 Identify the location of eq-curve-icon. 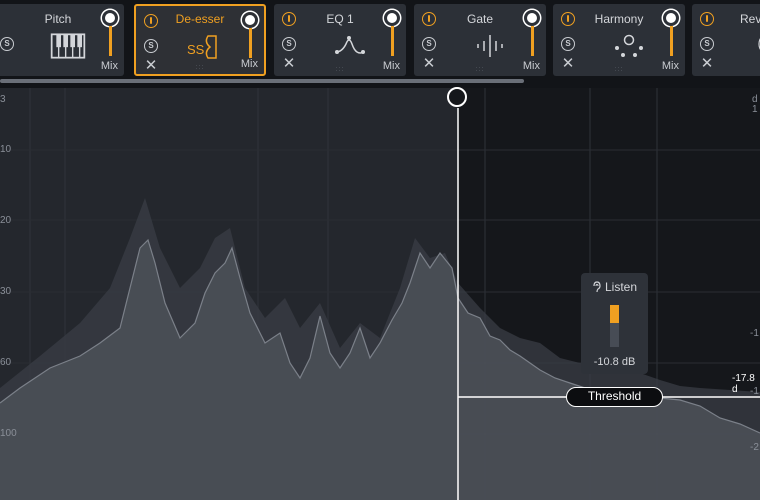
(350, 45).